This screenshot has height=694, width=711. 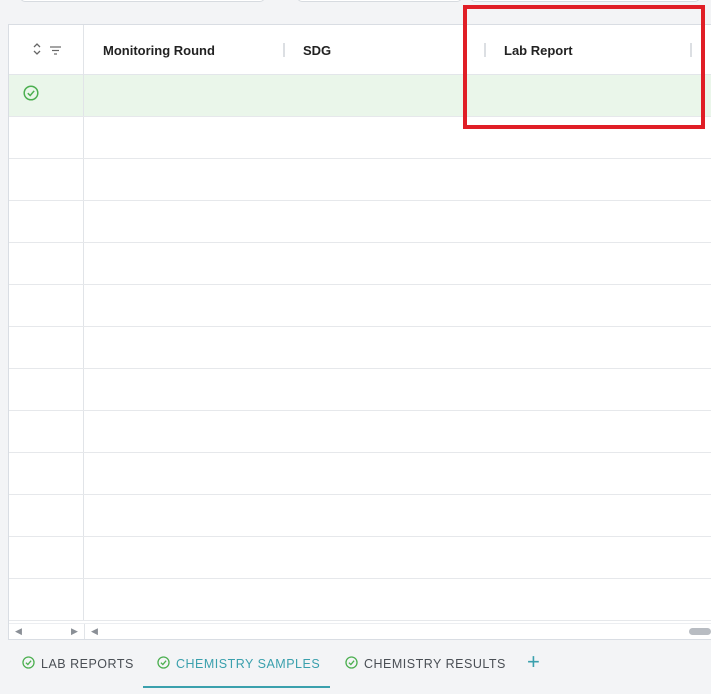 What do you see at coordinates (236, 687) in the screenshot?
I see `active-tab-indicator` at bounding box center [236, 687].